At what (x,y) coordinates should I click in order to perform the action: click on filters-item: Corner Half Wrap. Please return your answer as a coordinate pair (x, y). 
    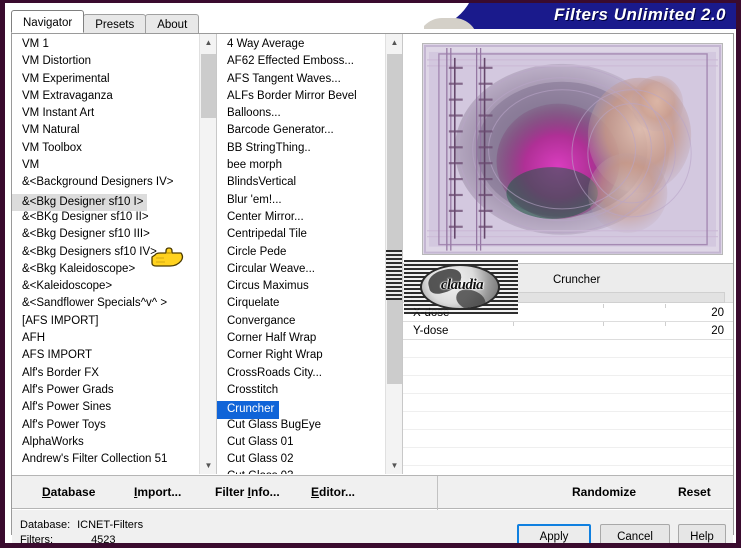
    Looking at the image, I should click on (301, 338).